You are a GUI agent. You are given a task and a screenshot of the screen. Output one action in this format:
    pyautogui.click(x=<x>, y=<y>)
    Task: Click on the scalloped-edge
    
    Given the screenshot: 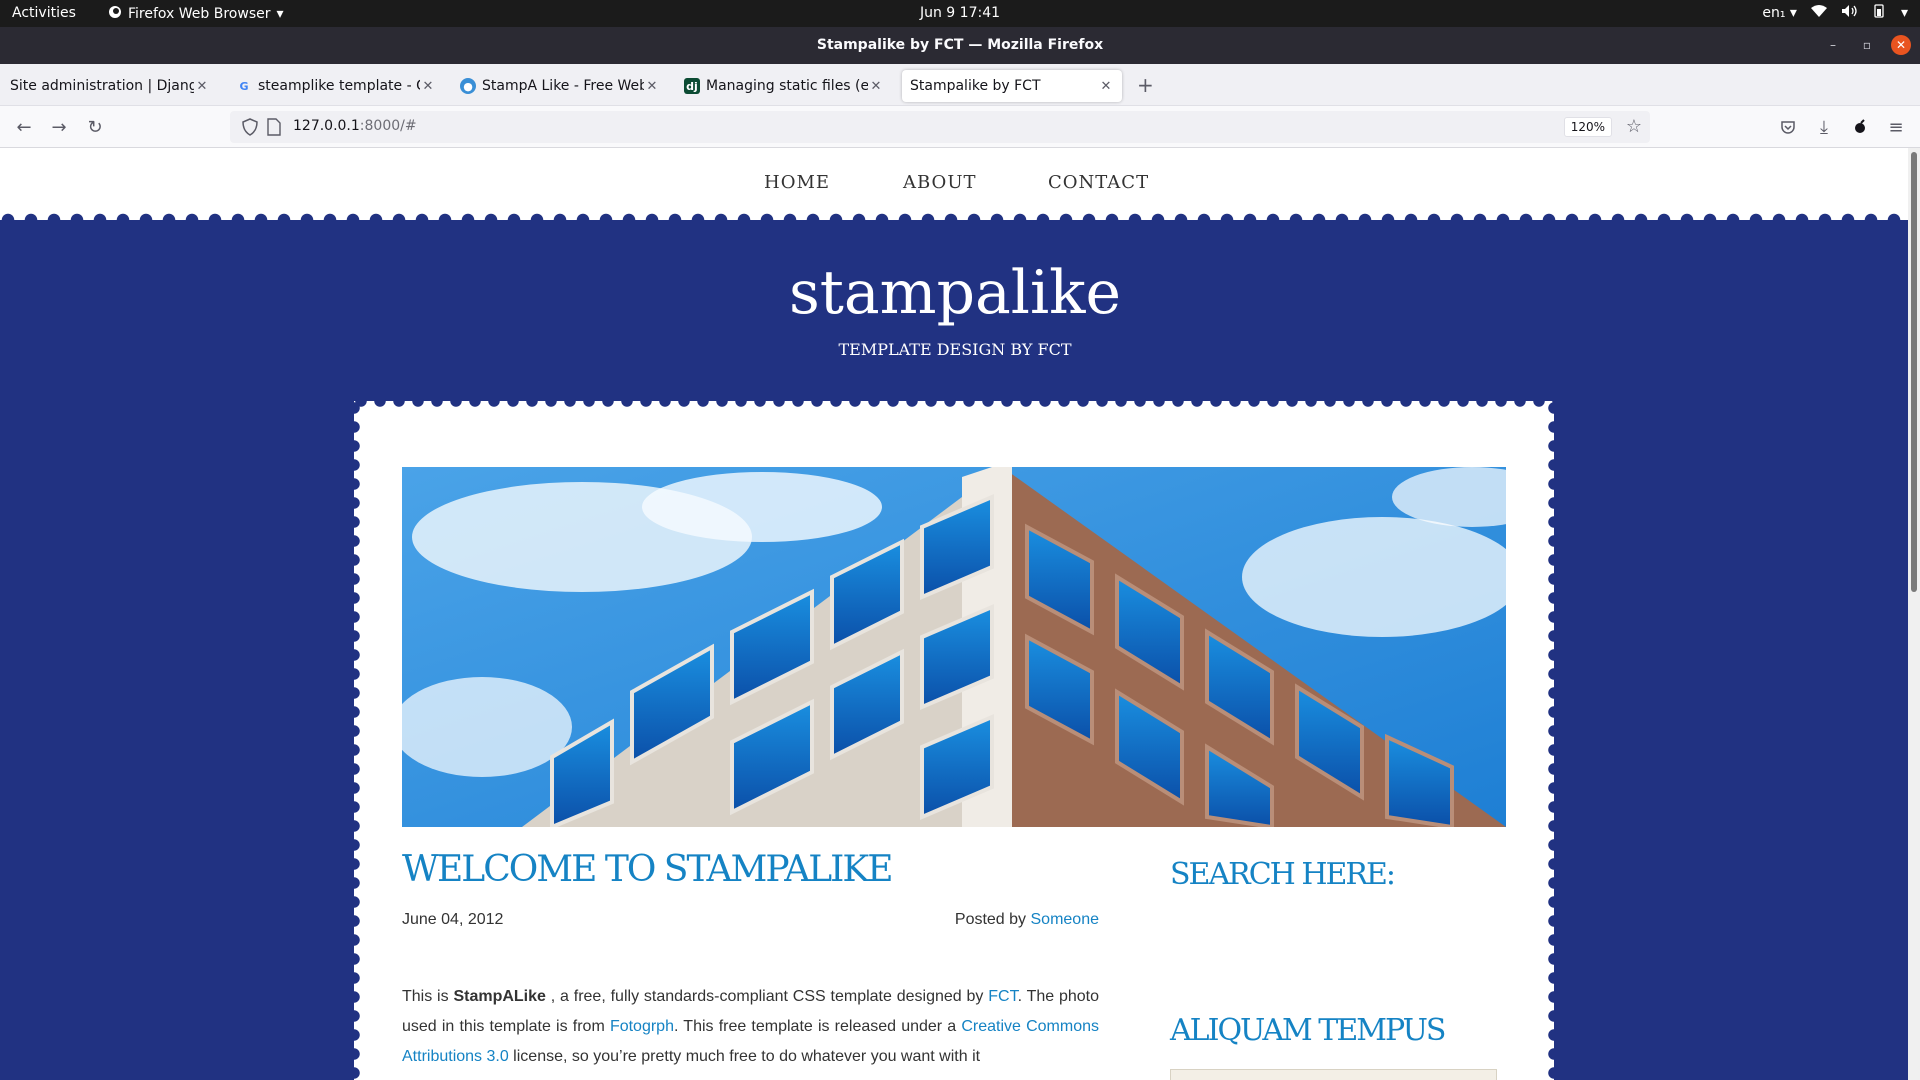 What is the action you would take?
    pyautogui.click(x=960, y=220)
    